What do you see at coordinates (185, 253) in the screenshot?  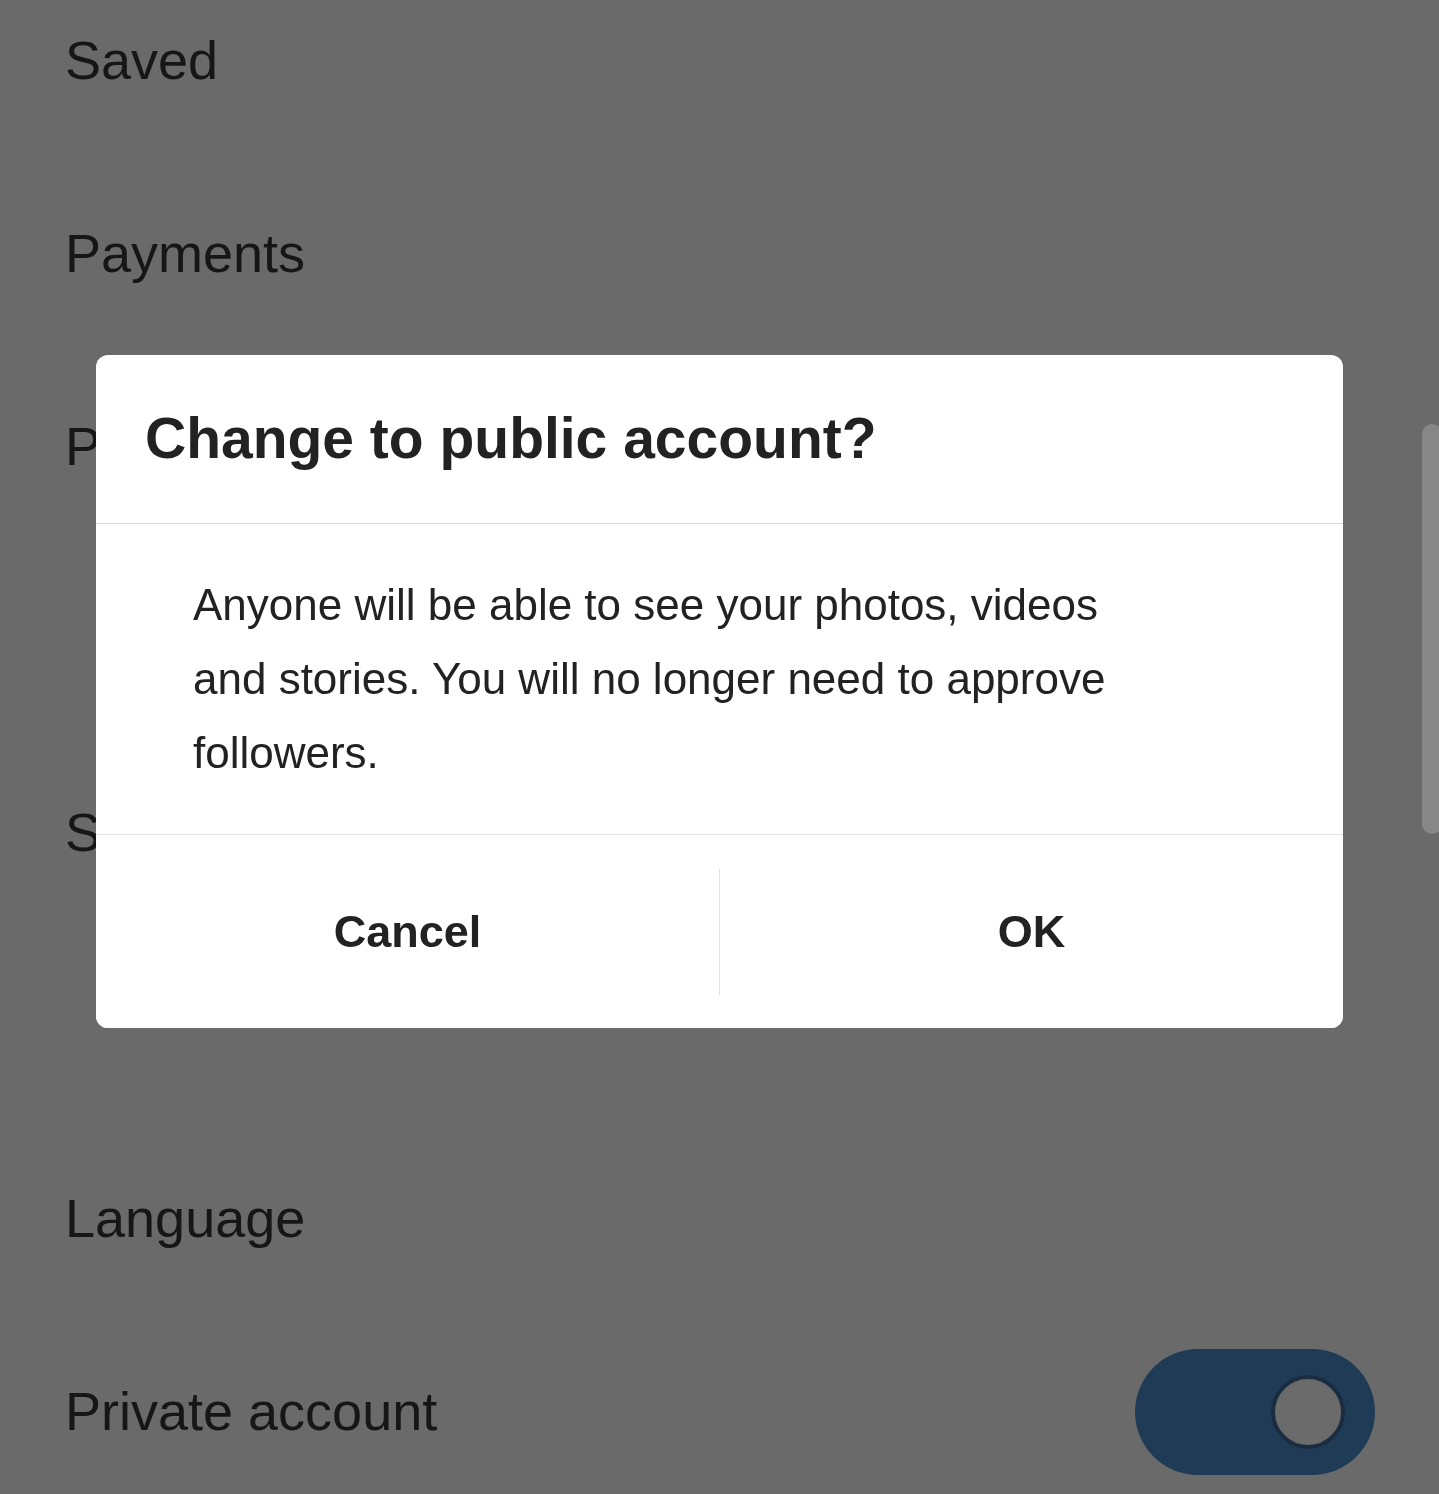 I see `settings-item: Payments` at bounding box center [185, 253].